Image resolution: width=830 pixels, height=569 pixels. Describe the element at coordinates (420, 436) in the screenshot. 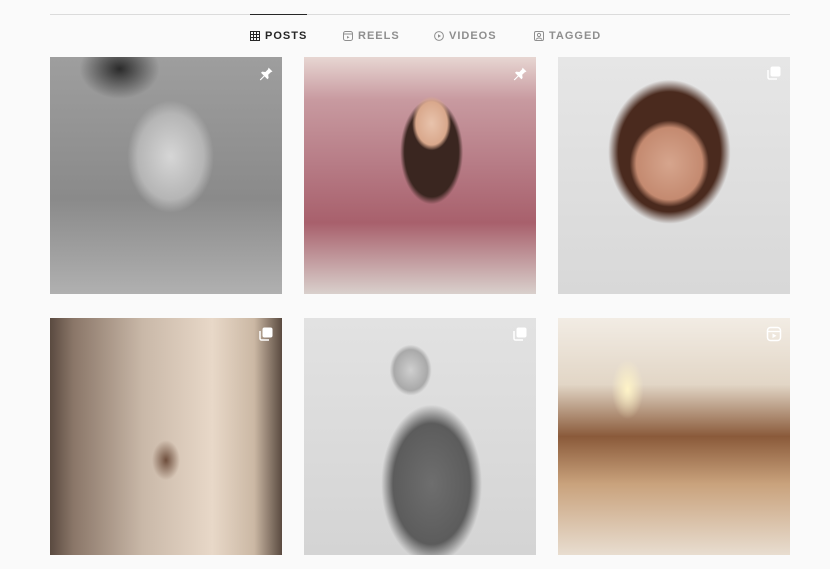

I see `post-black-white-portrait` at that location.